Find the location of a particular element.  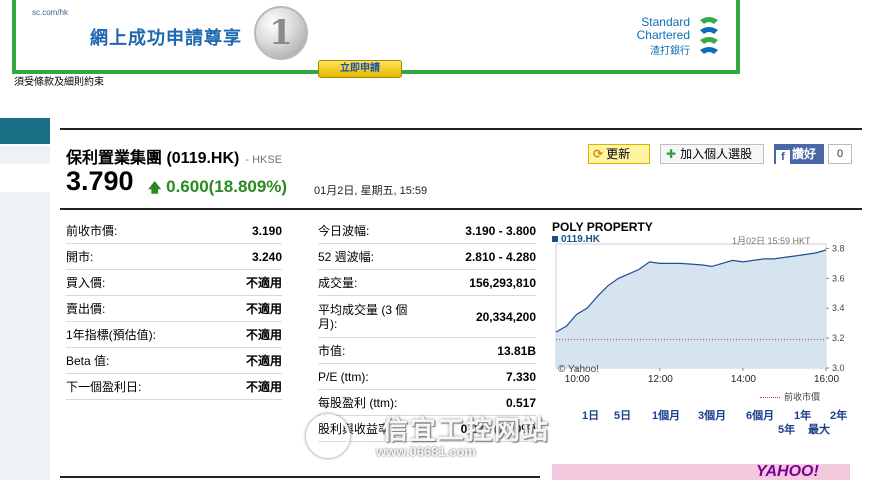

yahoo-ad-logo: YAHOO! is located at coordinates (787, 471).